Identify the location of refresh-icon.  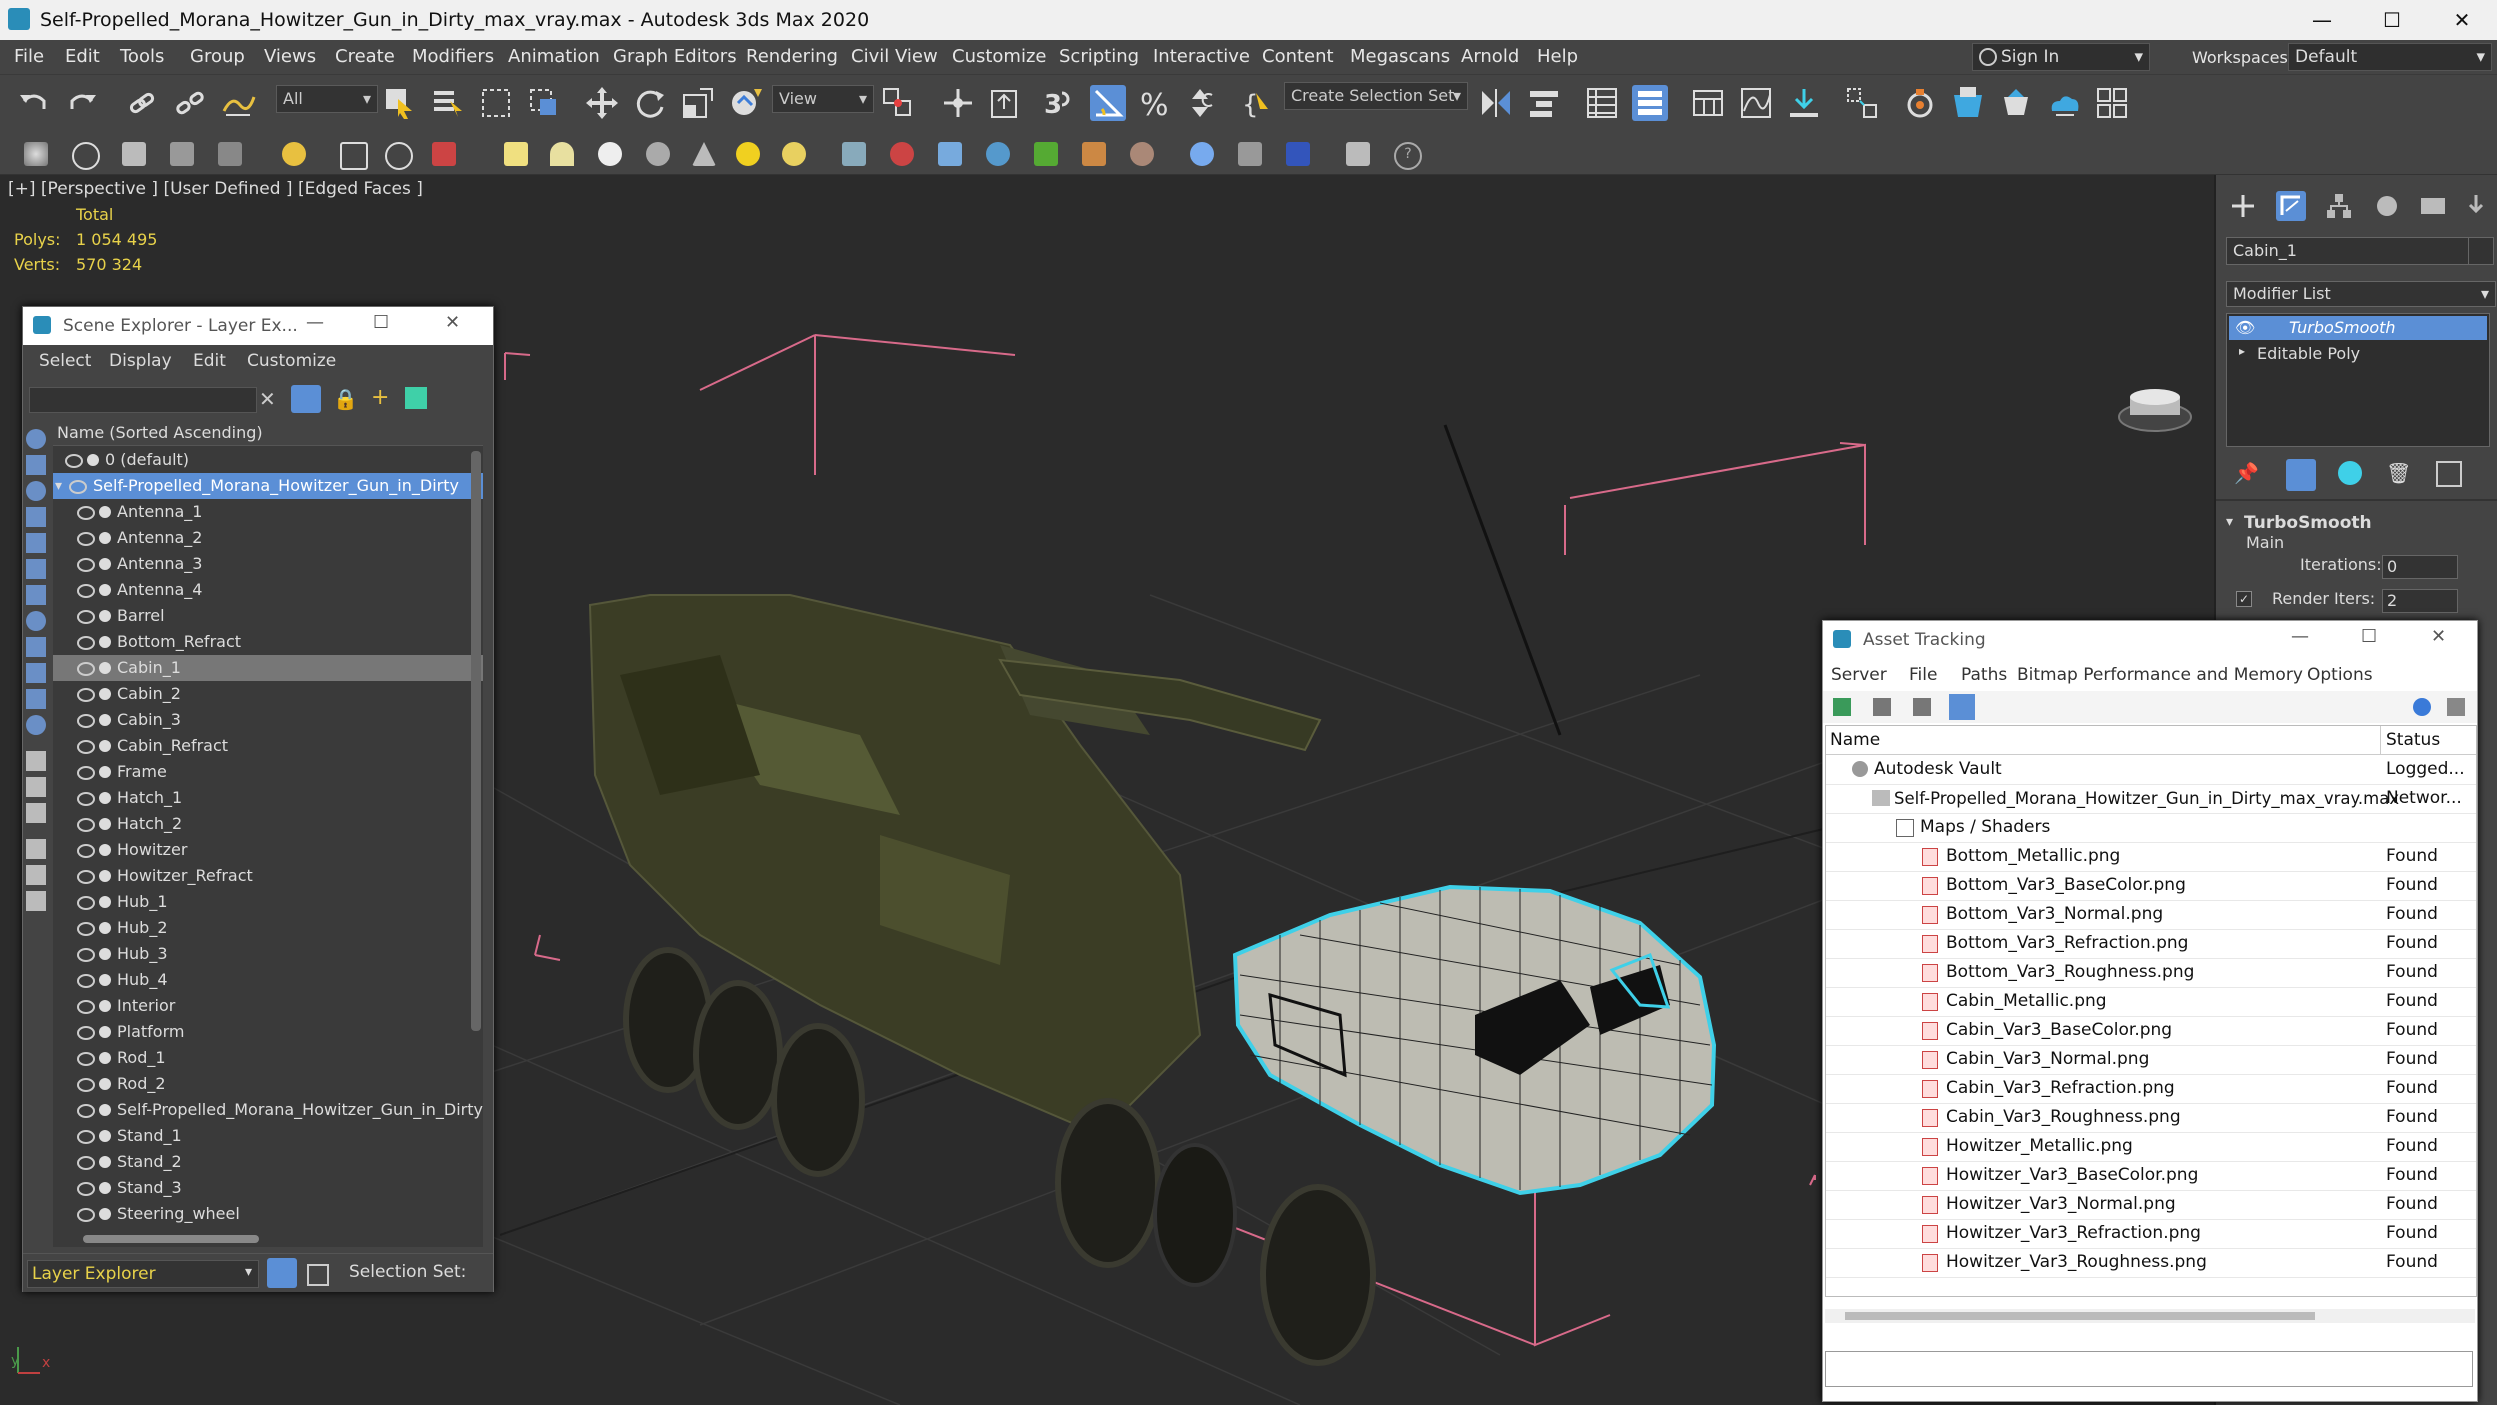
(1842, 707).